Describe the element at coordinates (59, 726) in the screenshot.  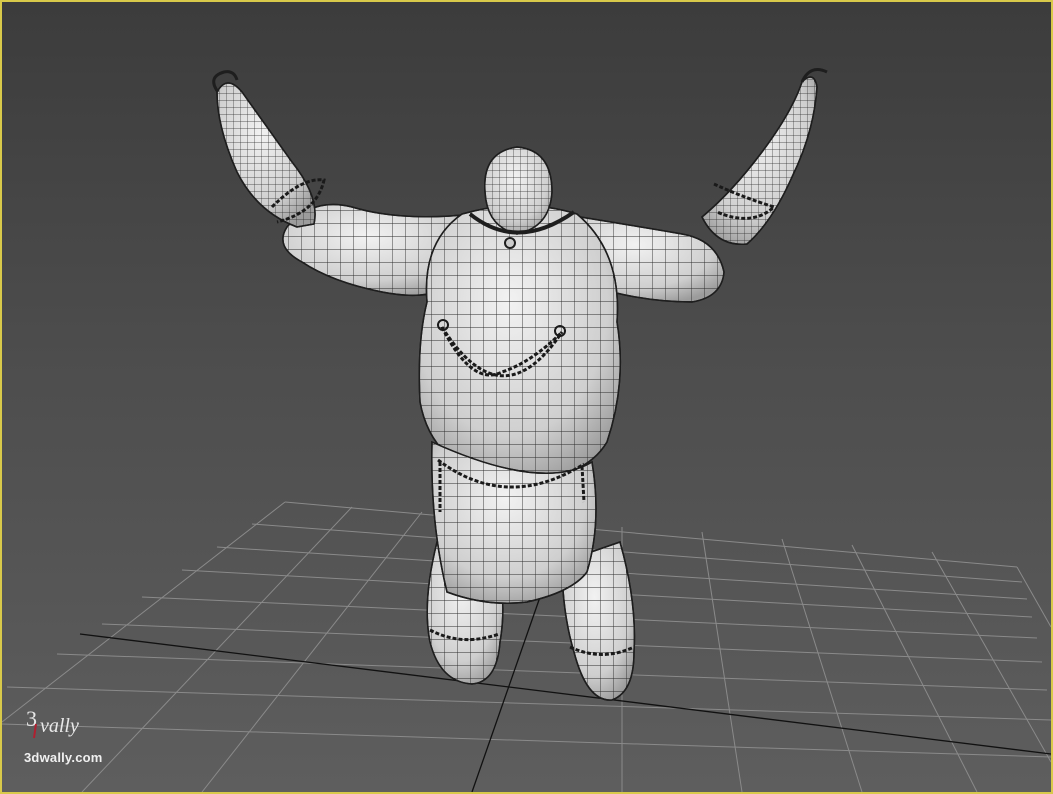
I see `svg-text: vally` at that location.